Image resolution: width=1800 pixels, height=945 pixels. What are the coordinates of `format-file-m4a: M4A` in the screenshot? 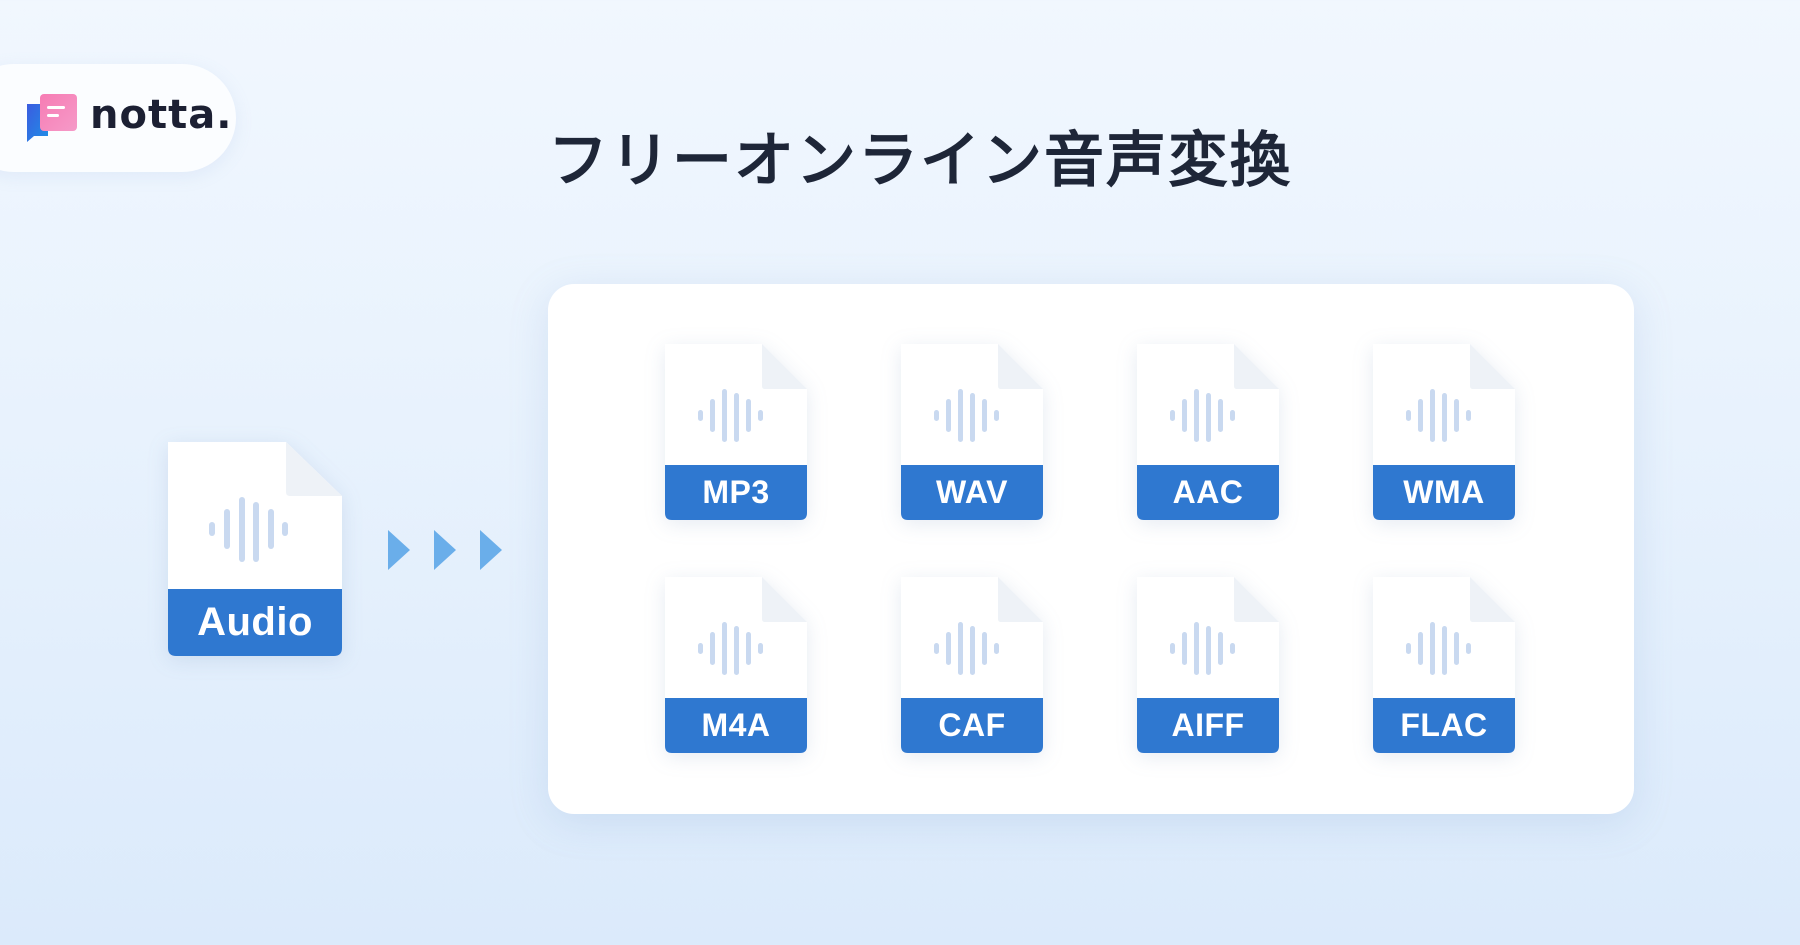 It's located at (736, 665).